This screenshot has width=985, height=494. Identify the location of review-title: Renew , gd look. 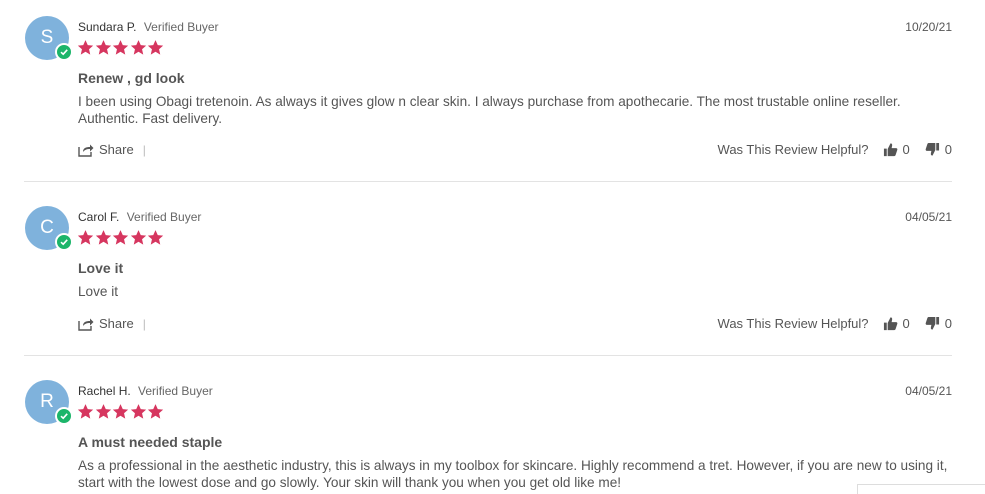
(131, 78).